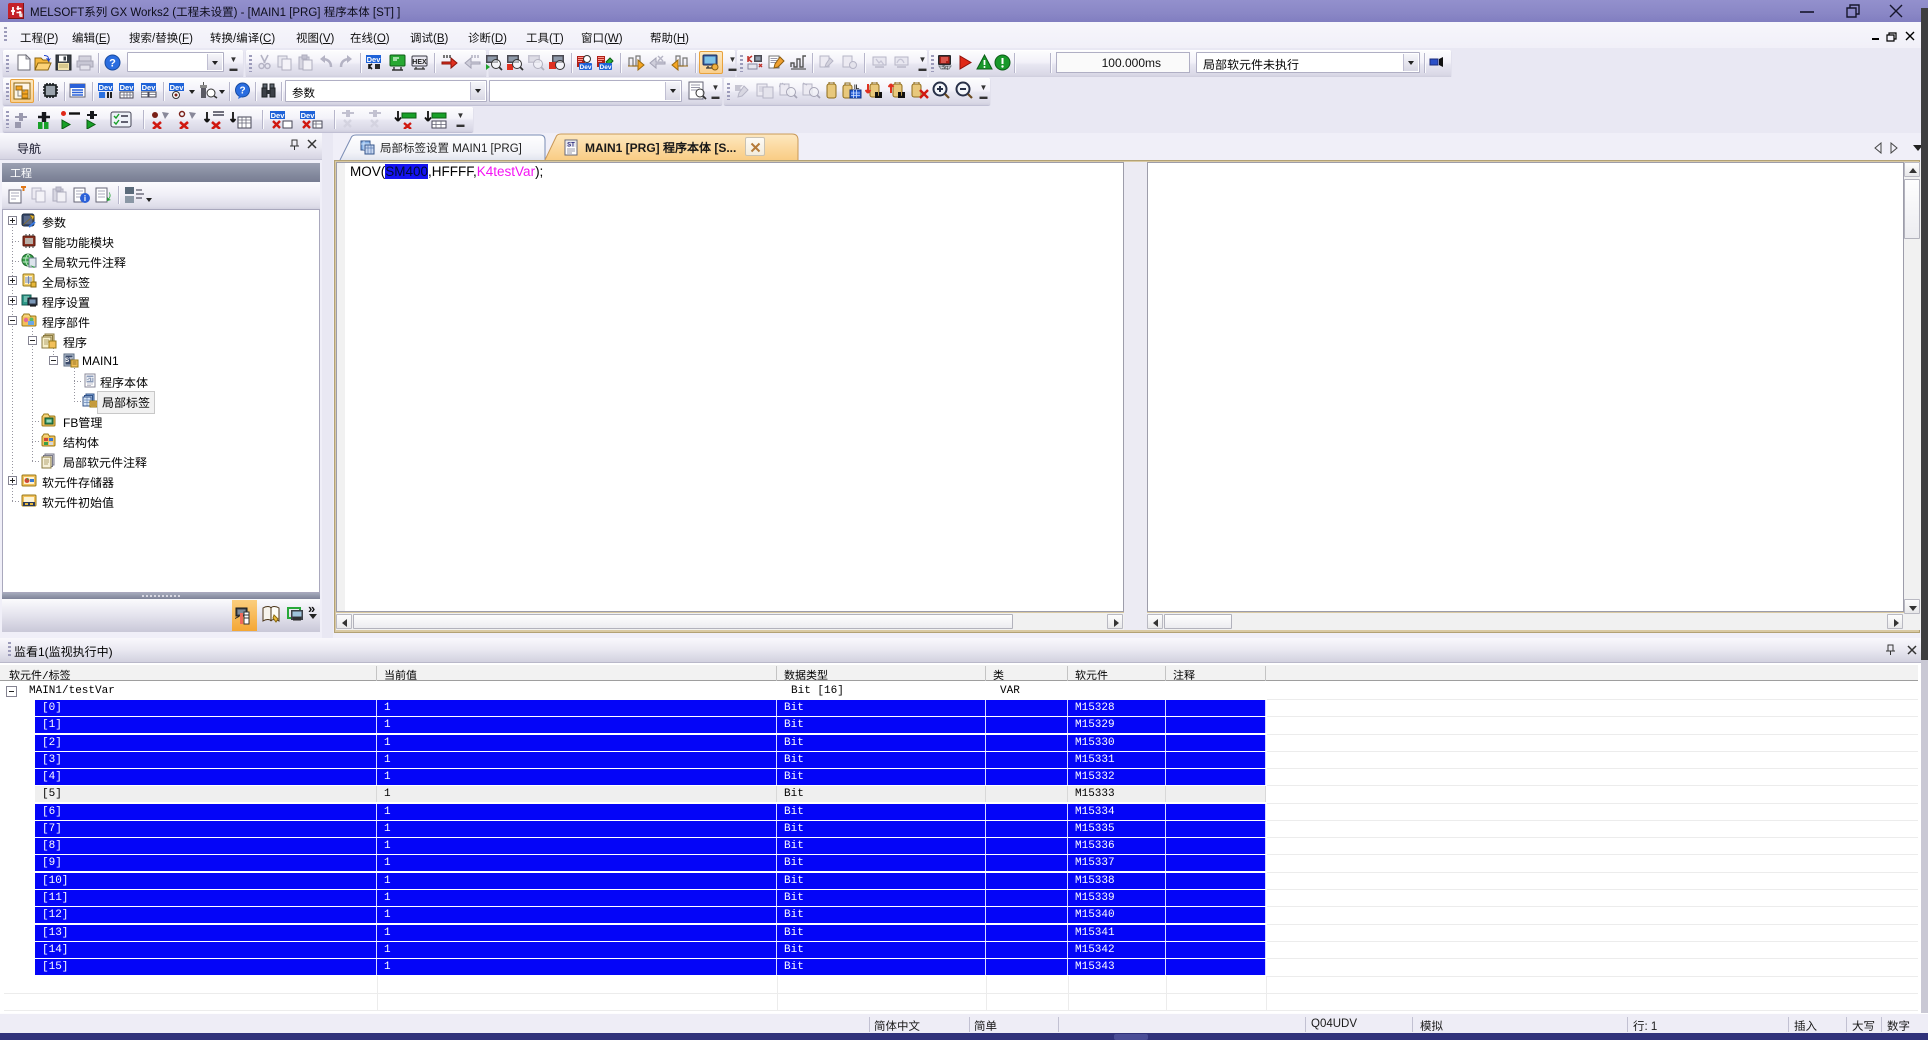 The width and height of the screenshot is (1928, 1040). Describe the element at coordinates (945, 68) in the screenshot. I see `svg-text: Sq` at that location.